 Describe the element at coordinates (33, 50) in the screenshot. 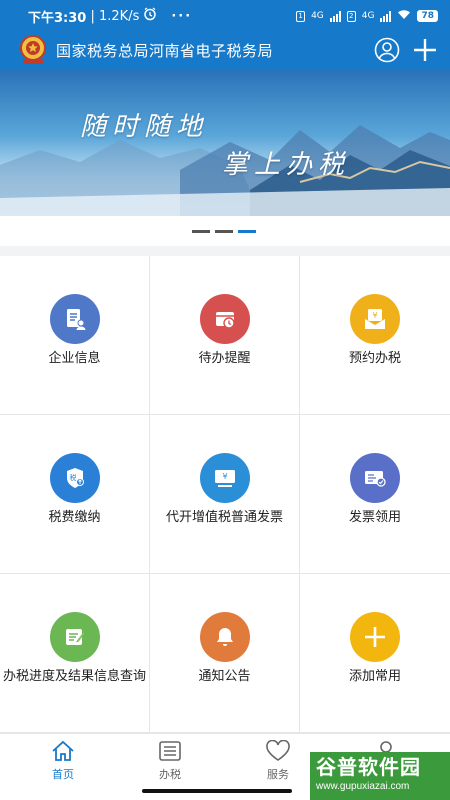

I see `tax-emblem-logo` at that location.